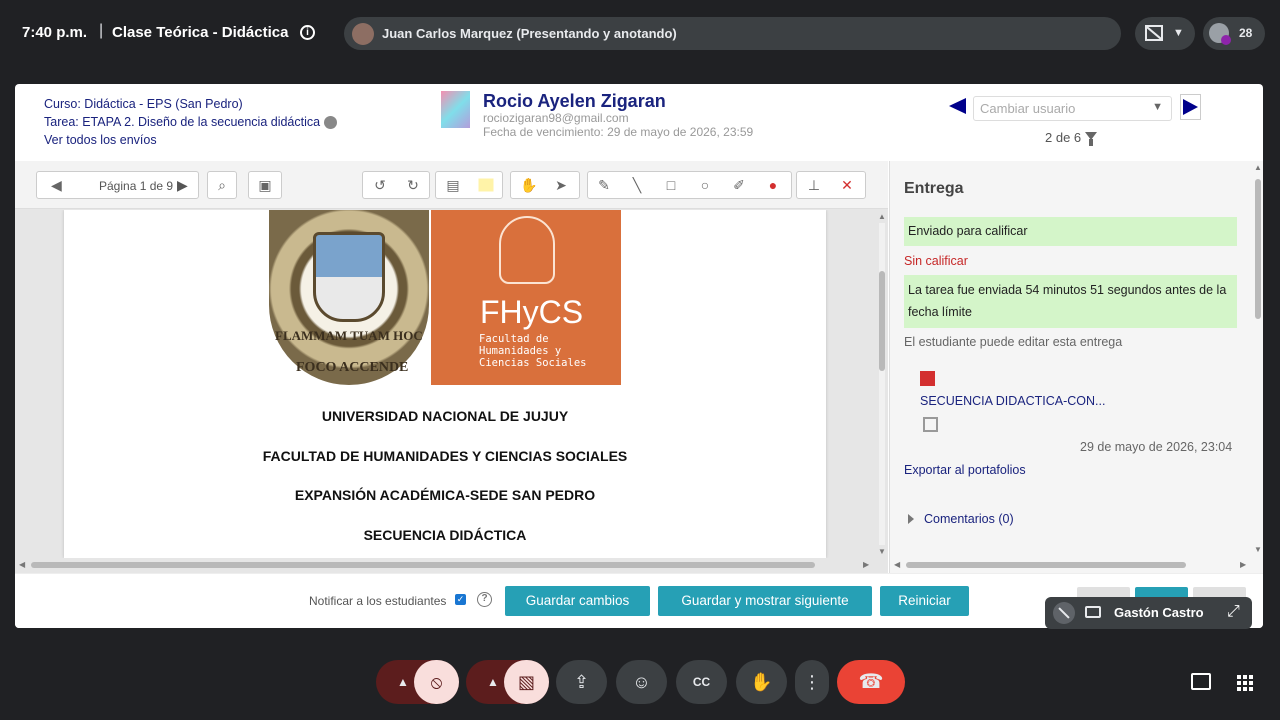 Image resolution: width=1280 pixels, height=720 pixels. Describe the element at coordinates (957, 106) in the screenshot. I see `previous-user-arrow-icon` at that location.